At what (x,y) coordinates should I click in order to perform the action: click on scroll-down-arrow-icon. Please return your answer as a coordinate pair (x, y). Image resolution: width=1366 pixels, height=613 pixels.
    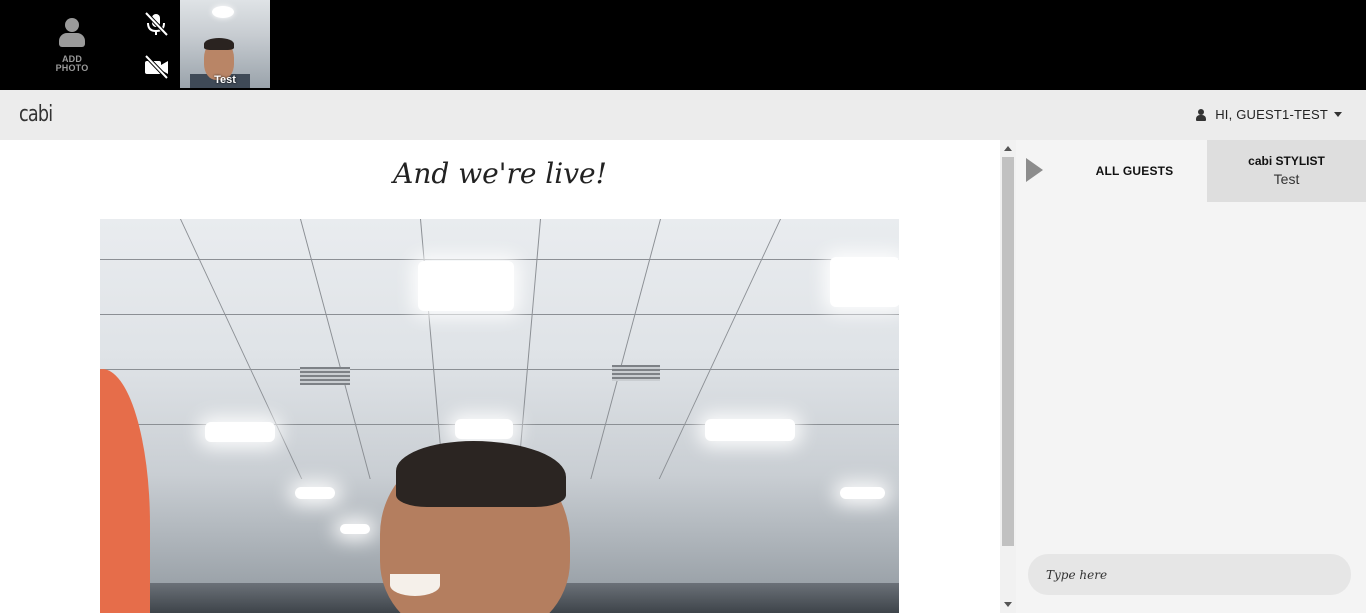
    Looking at the image, I should click on (1008, 604).